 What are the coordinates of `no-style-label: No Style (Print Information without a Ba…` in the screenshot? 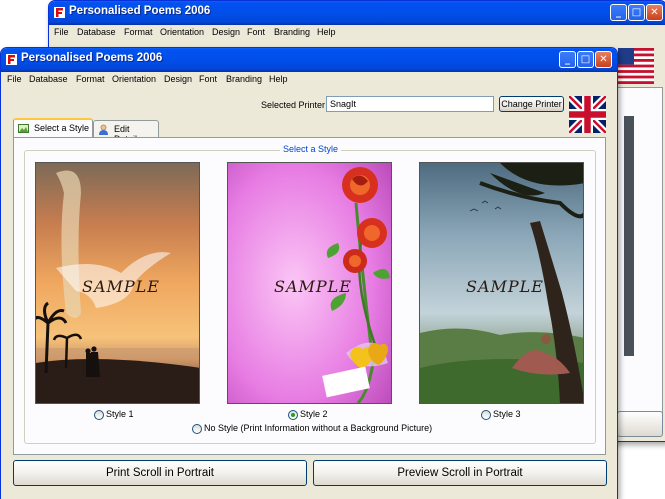 It's located at (318, 428).